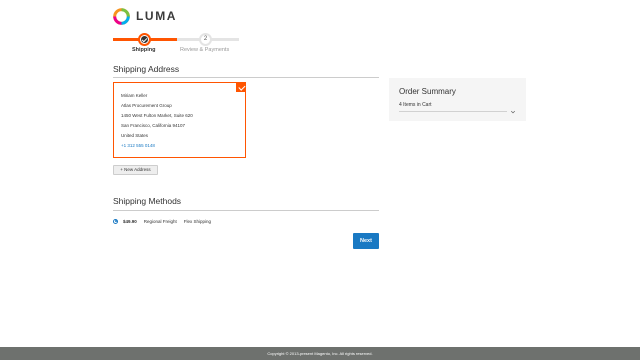 The image size is (640, 360). I want to click on shipping-method-title: Regional Freight, so click(160, 221).